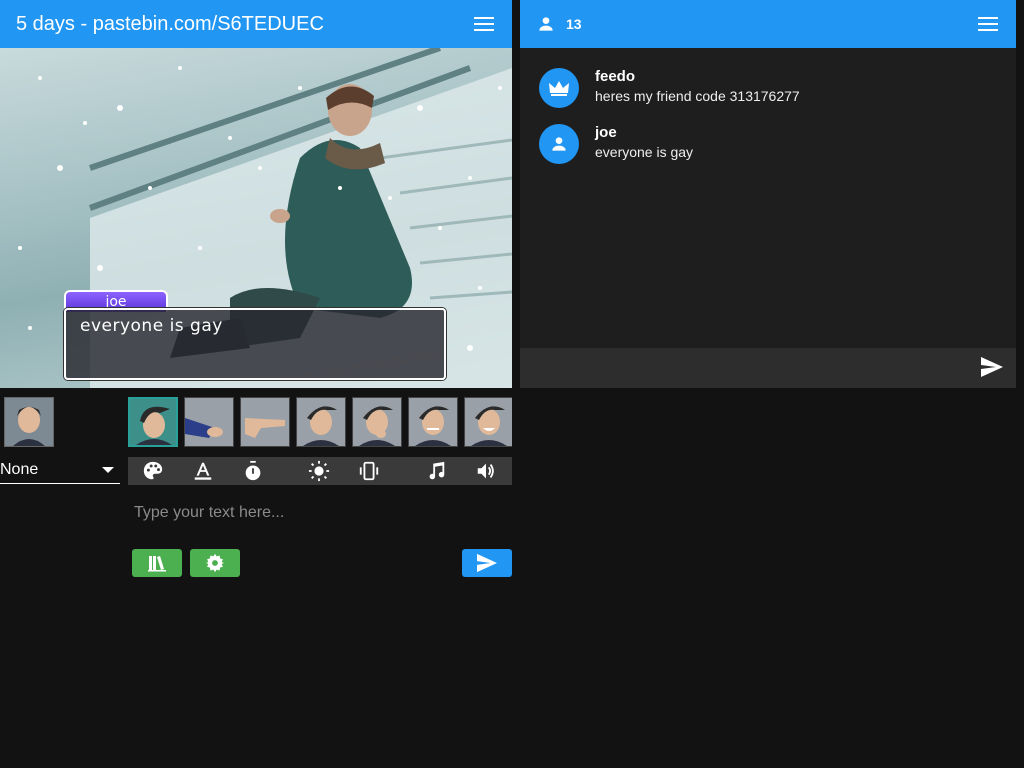 The width and height of the screenshot is (1024, 768). Describe the element at coordinates (574, 24) in the screenshot. I see `user-count: 13` at that location.